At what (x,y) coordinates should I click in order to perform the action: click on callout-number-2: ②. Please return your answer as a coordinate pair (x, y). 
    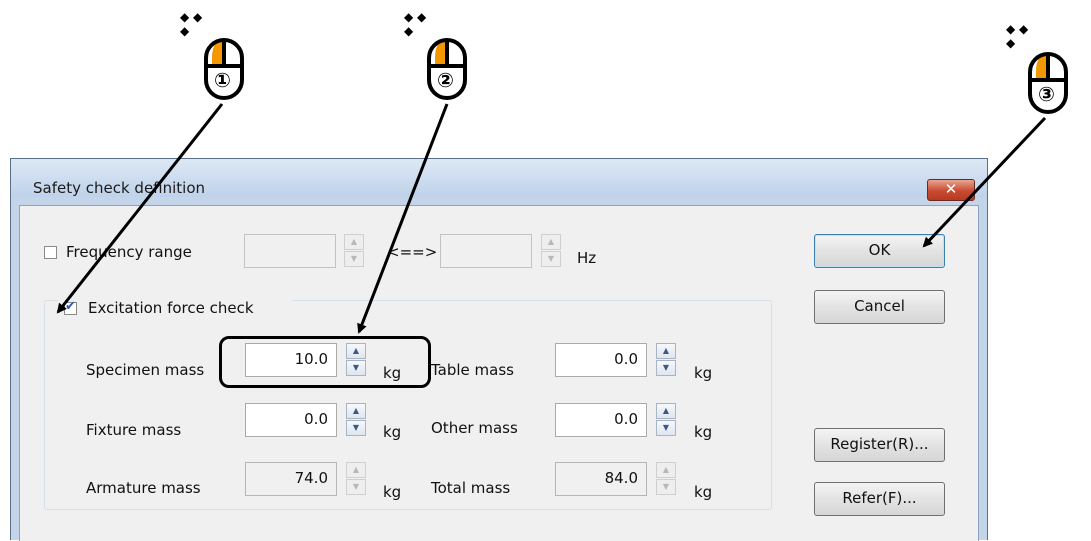
    Looking at the image, I should click on (445, 80).